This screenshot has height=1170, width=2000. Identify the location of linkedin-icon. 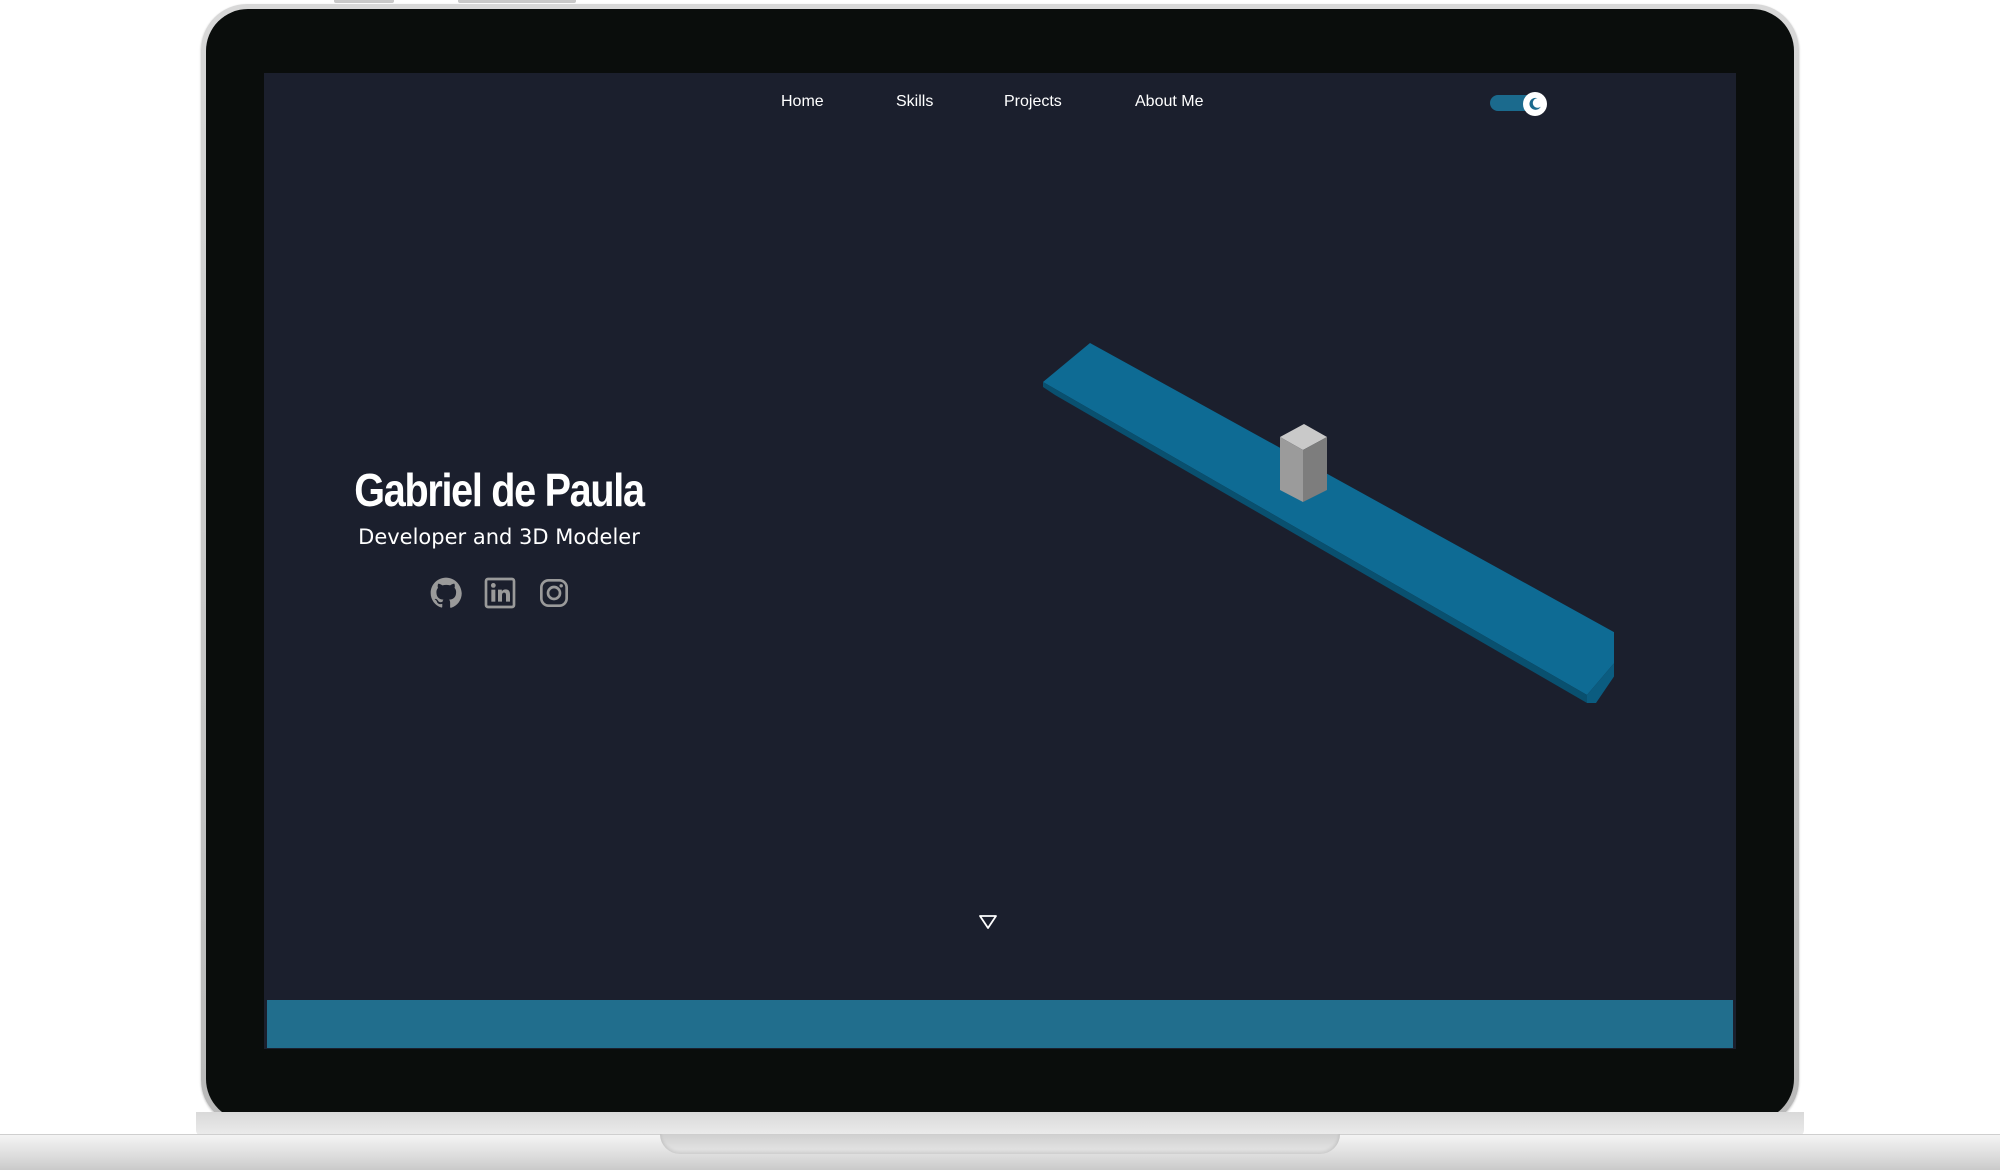
(500, 593).